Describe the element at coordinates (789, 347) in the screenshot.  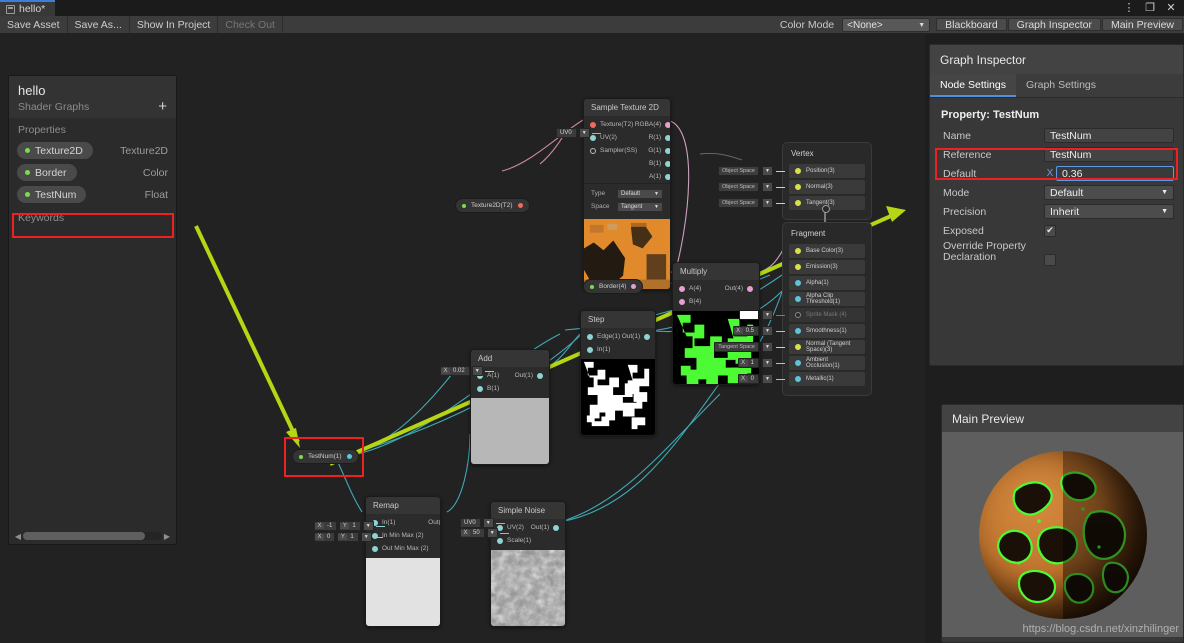
I see `fragment-row-normal-tangent-space: Tangent Space ▼ Normal (Tangent Space)(3)` at that location.